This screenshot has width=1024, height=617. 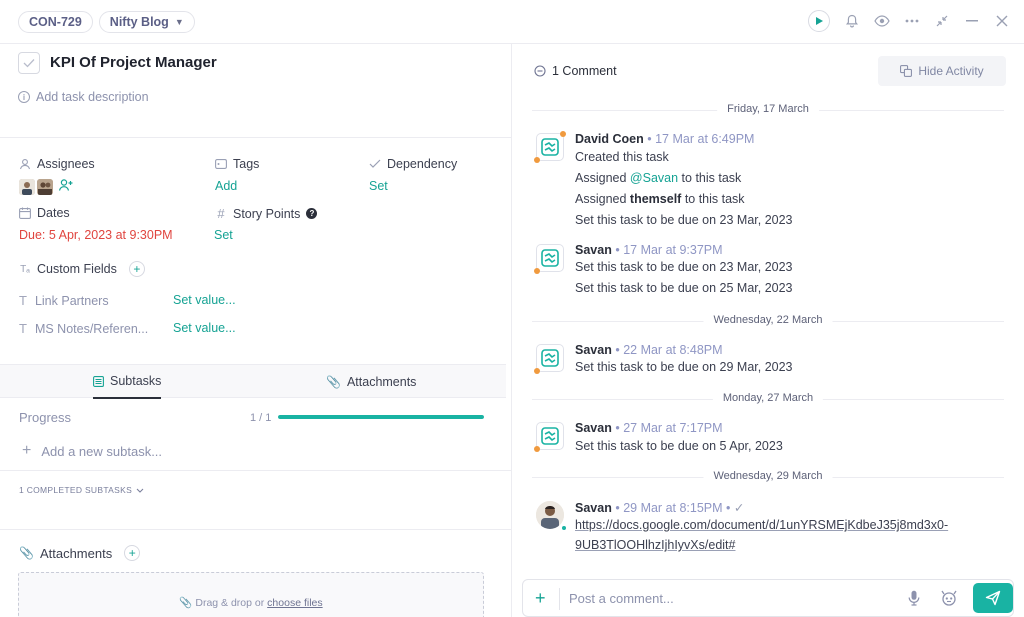 What do you see at coordinates (660, 199) in the screenshot?
I see `activity-line: Assigned themself to this task` at bounding box center [660, 199].